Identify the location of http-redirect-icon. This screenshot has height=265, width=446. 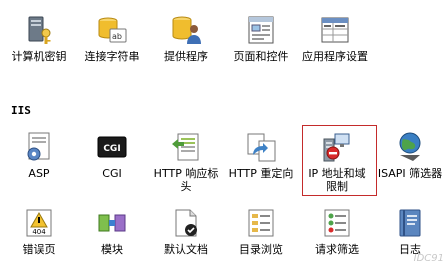
(261, 147).